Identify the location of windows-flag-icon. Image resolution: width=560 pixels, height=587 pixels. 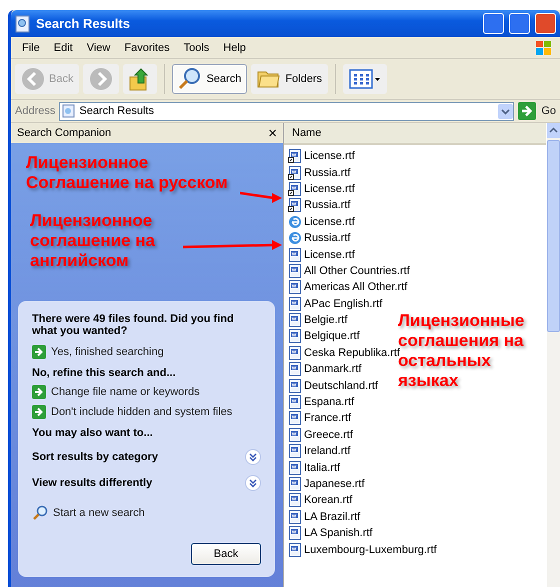
(544, 47).